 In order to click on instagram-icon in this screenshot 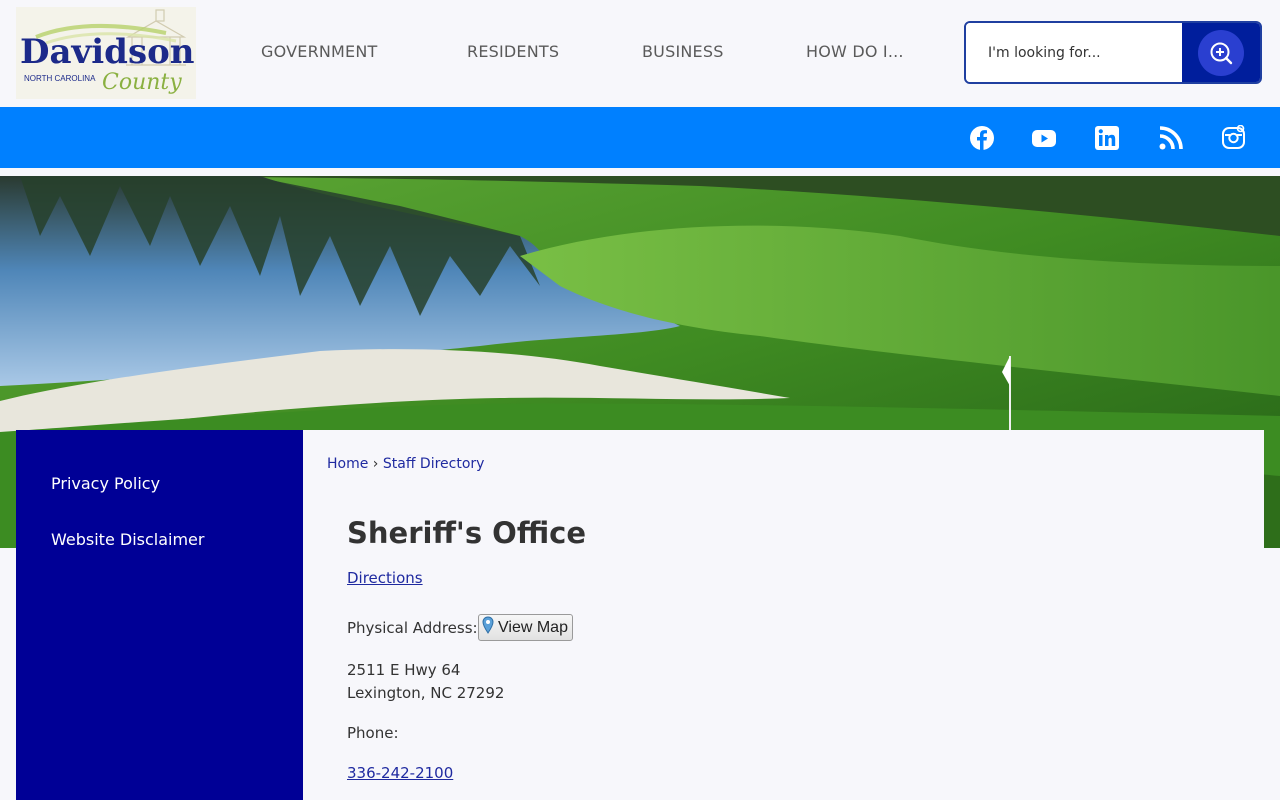, I will do `click(1234, 137)`.